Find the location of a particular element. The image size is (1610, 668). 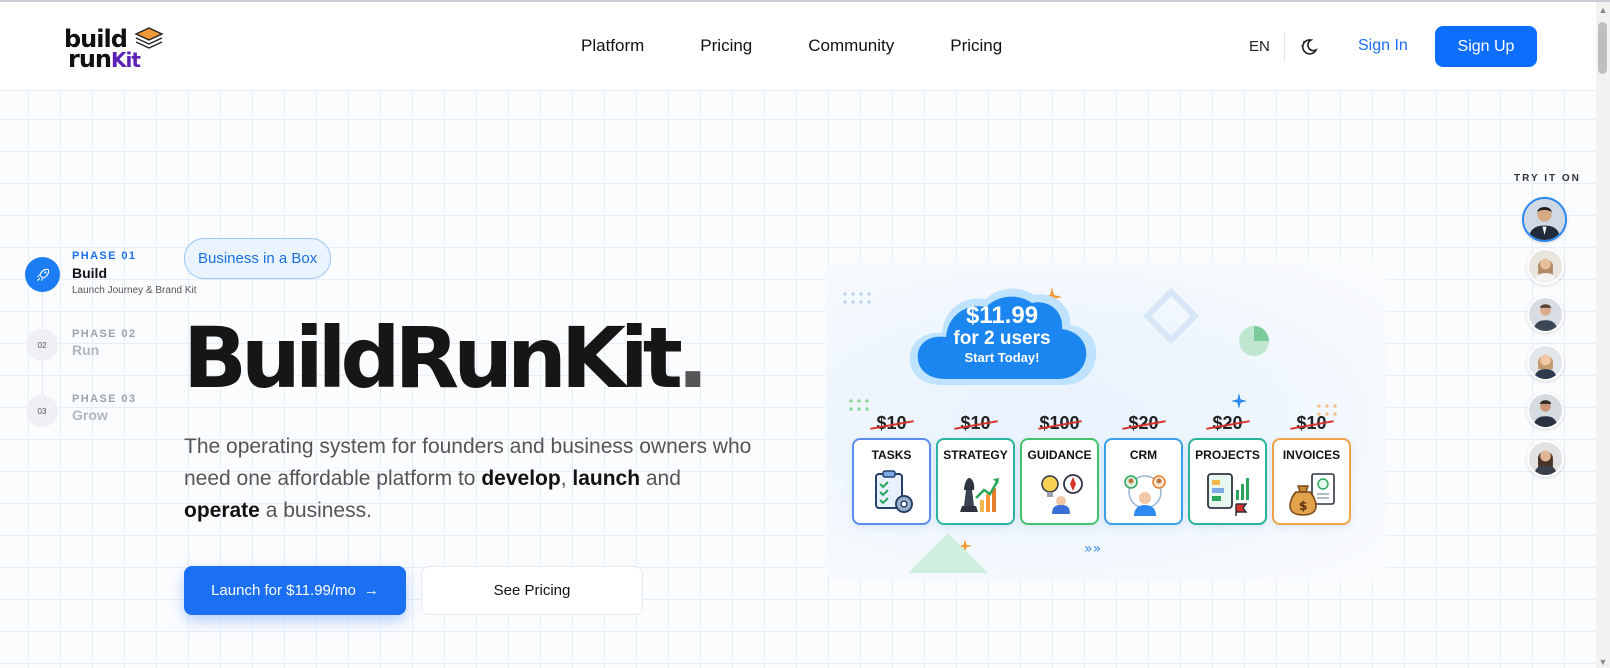

phase-1-step is located at coordinates (42, 274).